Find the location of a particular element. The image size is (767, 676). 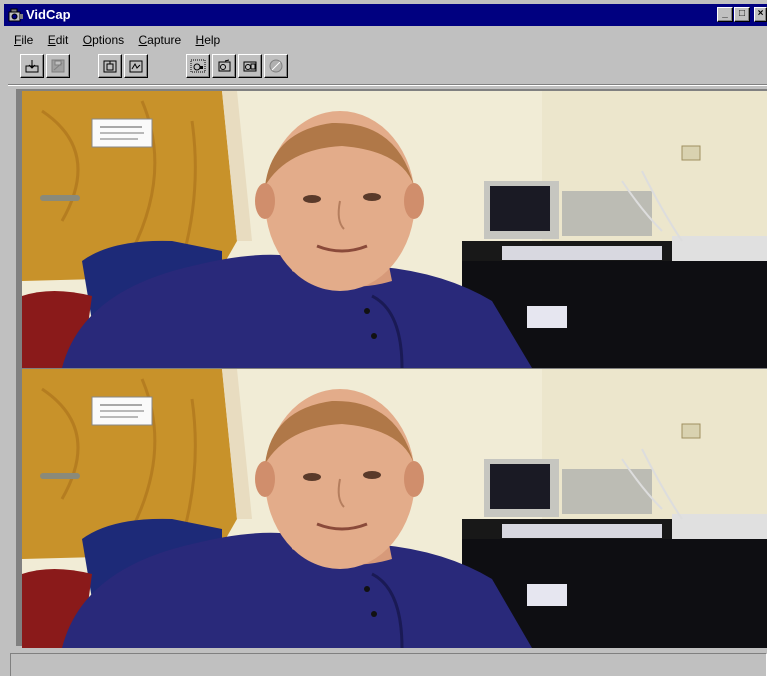

menu-bar: File Edit Options Capture Help is located at coordinates (122, 41).